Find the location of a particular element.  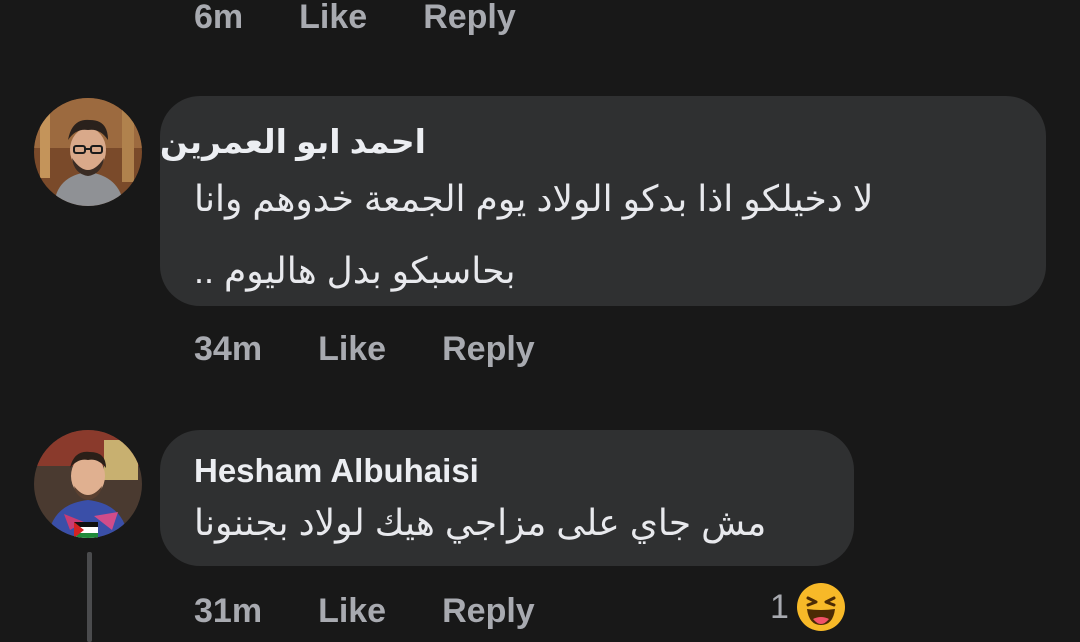

comment-author: احمد ابو العمرين is located at coordinates (293, 141).